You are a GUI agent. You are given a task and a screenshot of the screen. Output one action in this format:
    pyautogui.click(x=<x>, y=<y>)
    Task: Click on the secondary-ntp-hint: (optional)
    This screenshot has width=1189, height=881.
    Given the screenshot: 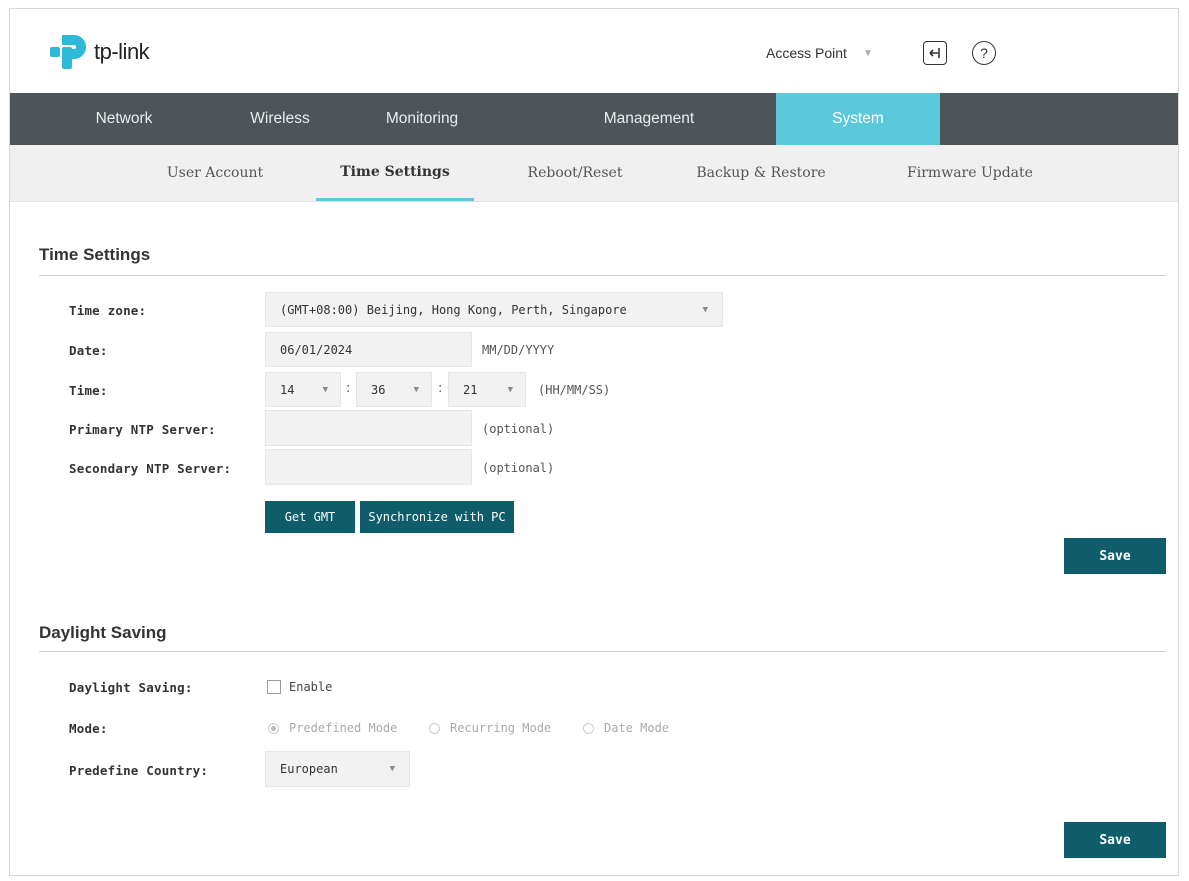 What is the action you would take?
    pyautogui.click(x=518, y=468)
    